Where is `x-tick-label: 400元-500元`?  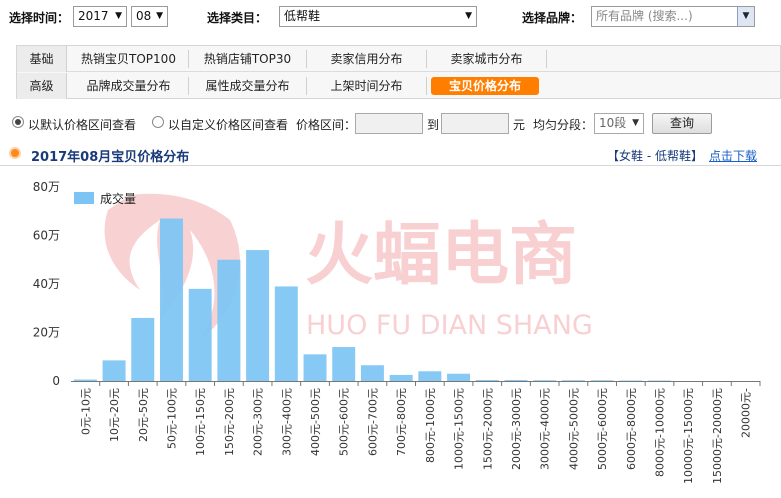 x-tick-label: 400元-500元 is located at coordinates (315, 422).